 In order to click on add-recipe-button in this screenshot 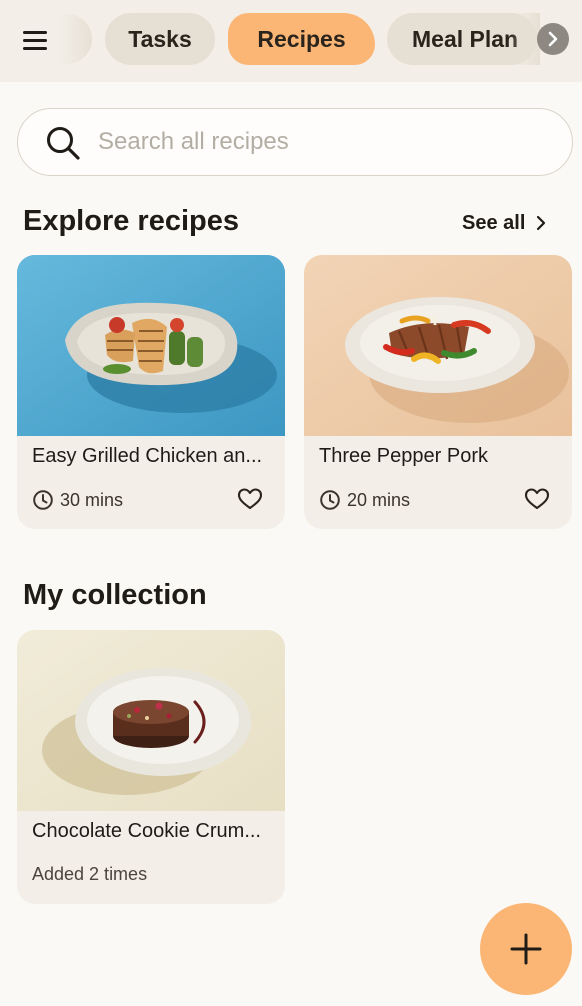, I will do `click(526, 949)`.